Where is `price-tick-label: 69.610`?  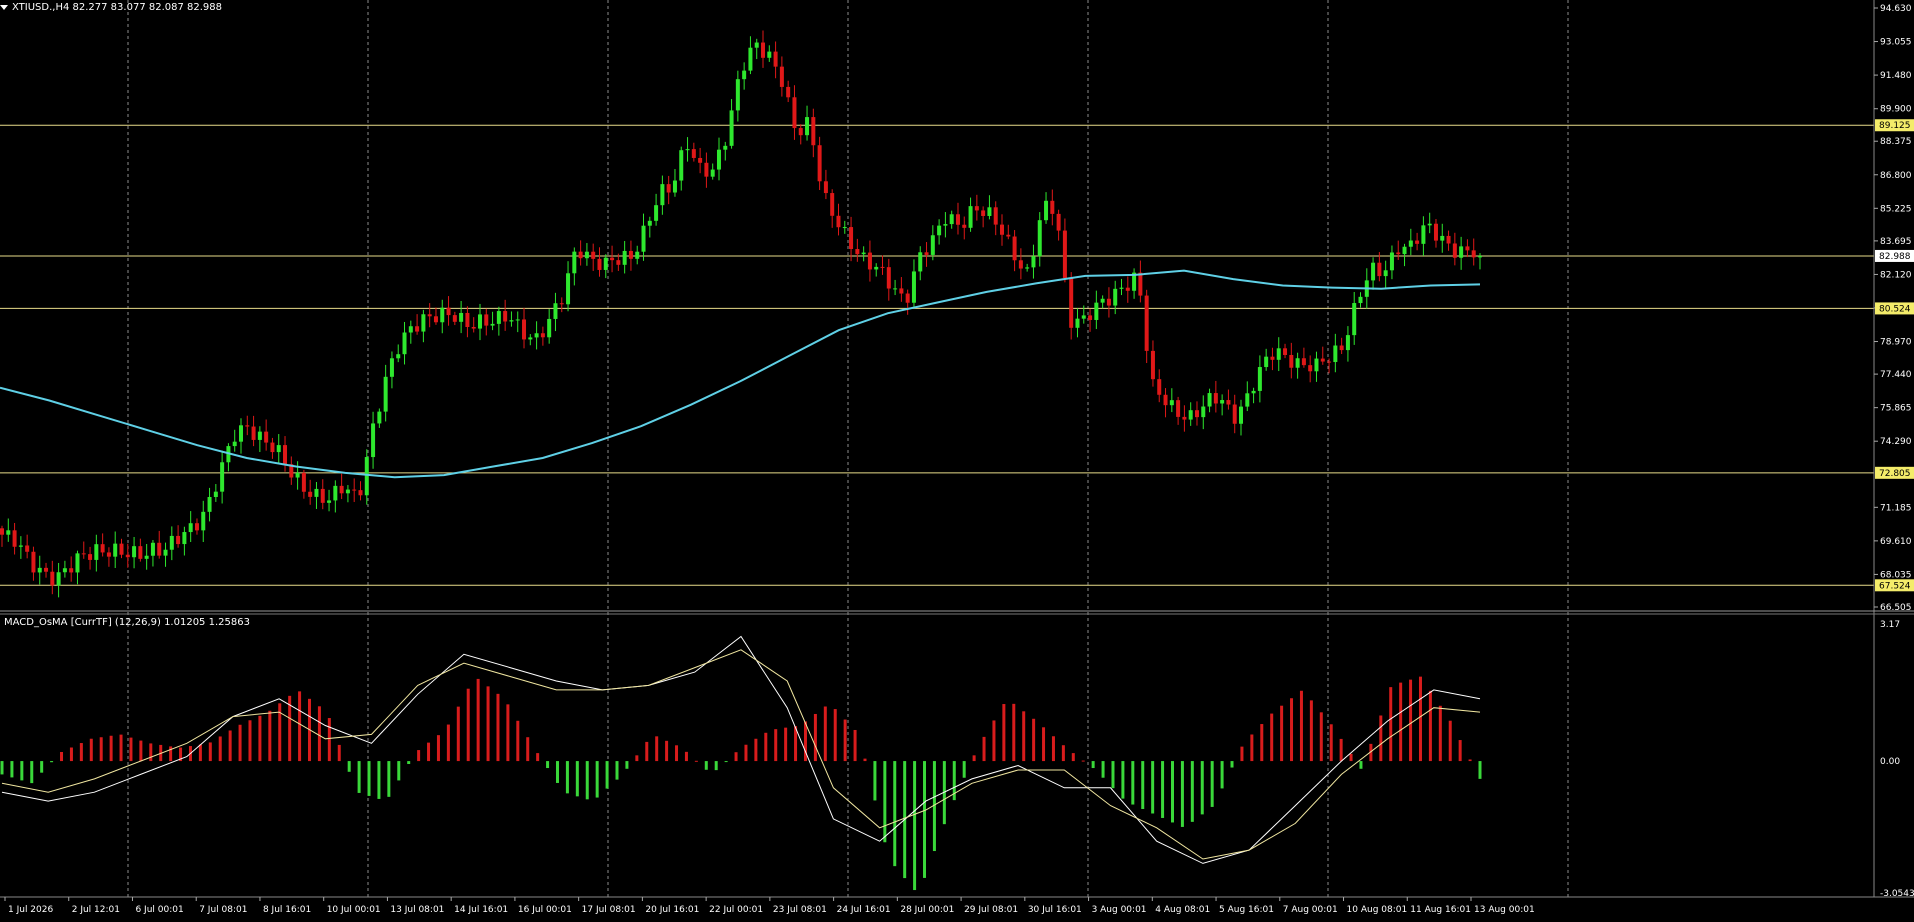
price-tick-label: 69.610 is located at coordinates (1896, 542).